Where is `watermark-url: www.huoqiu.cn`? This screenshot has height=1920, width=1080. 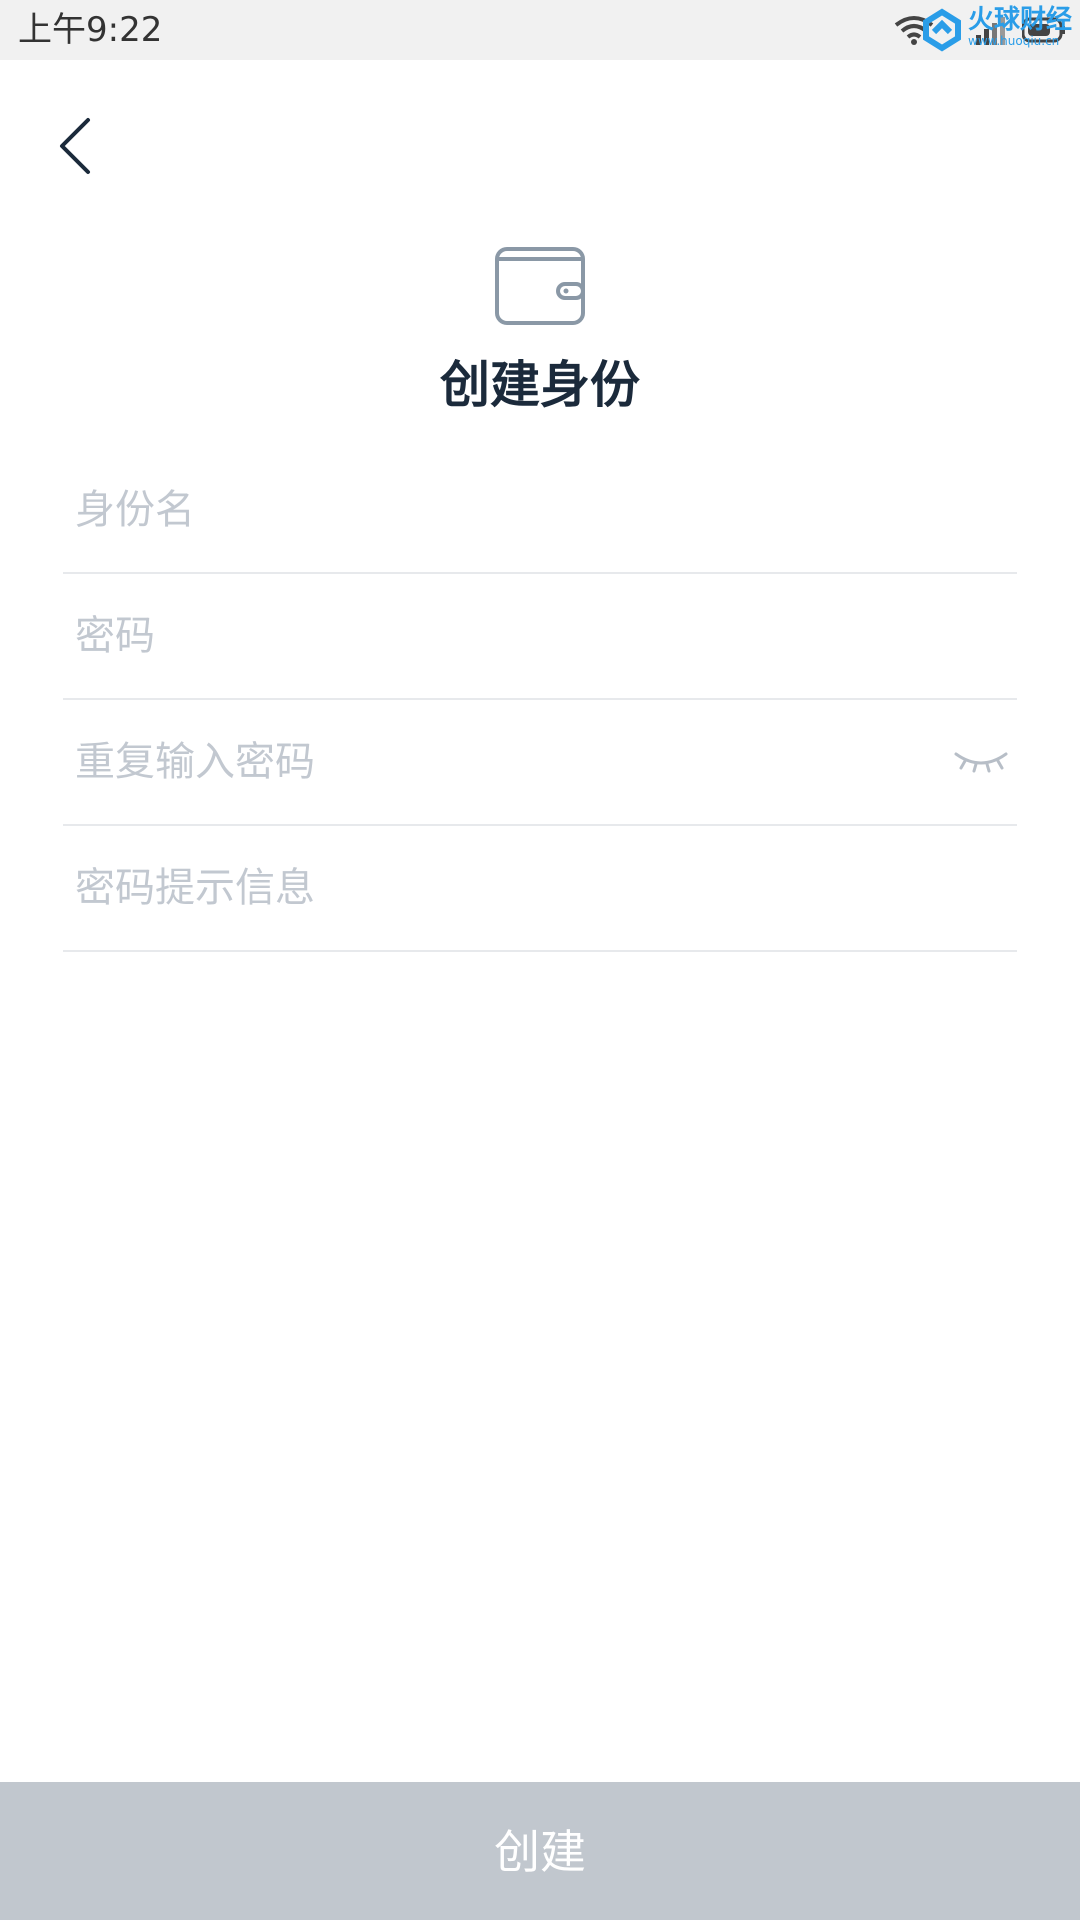
watermark-url: www.huoqiu.cn is located at coordinates (1014, 41).